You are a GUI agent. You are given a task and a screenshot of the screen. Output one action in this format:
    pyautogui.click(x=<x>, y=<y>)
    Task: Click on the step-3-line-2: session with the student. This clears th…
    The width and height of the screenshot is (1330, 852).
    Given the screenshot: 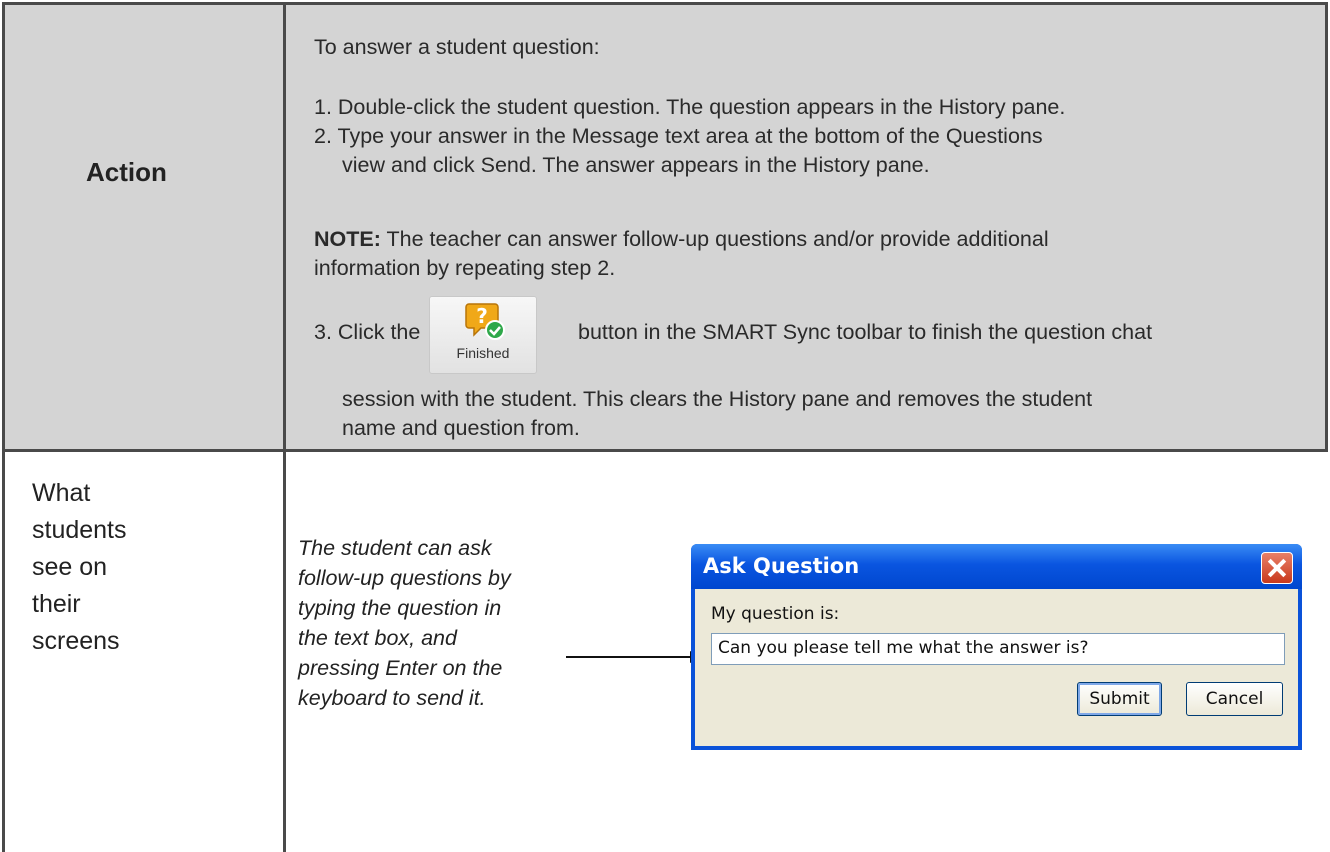 What is the action you would take?
    pyautogui.click(x=717, y=399)
    